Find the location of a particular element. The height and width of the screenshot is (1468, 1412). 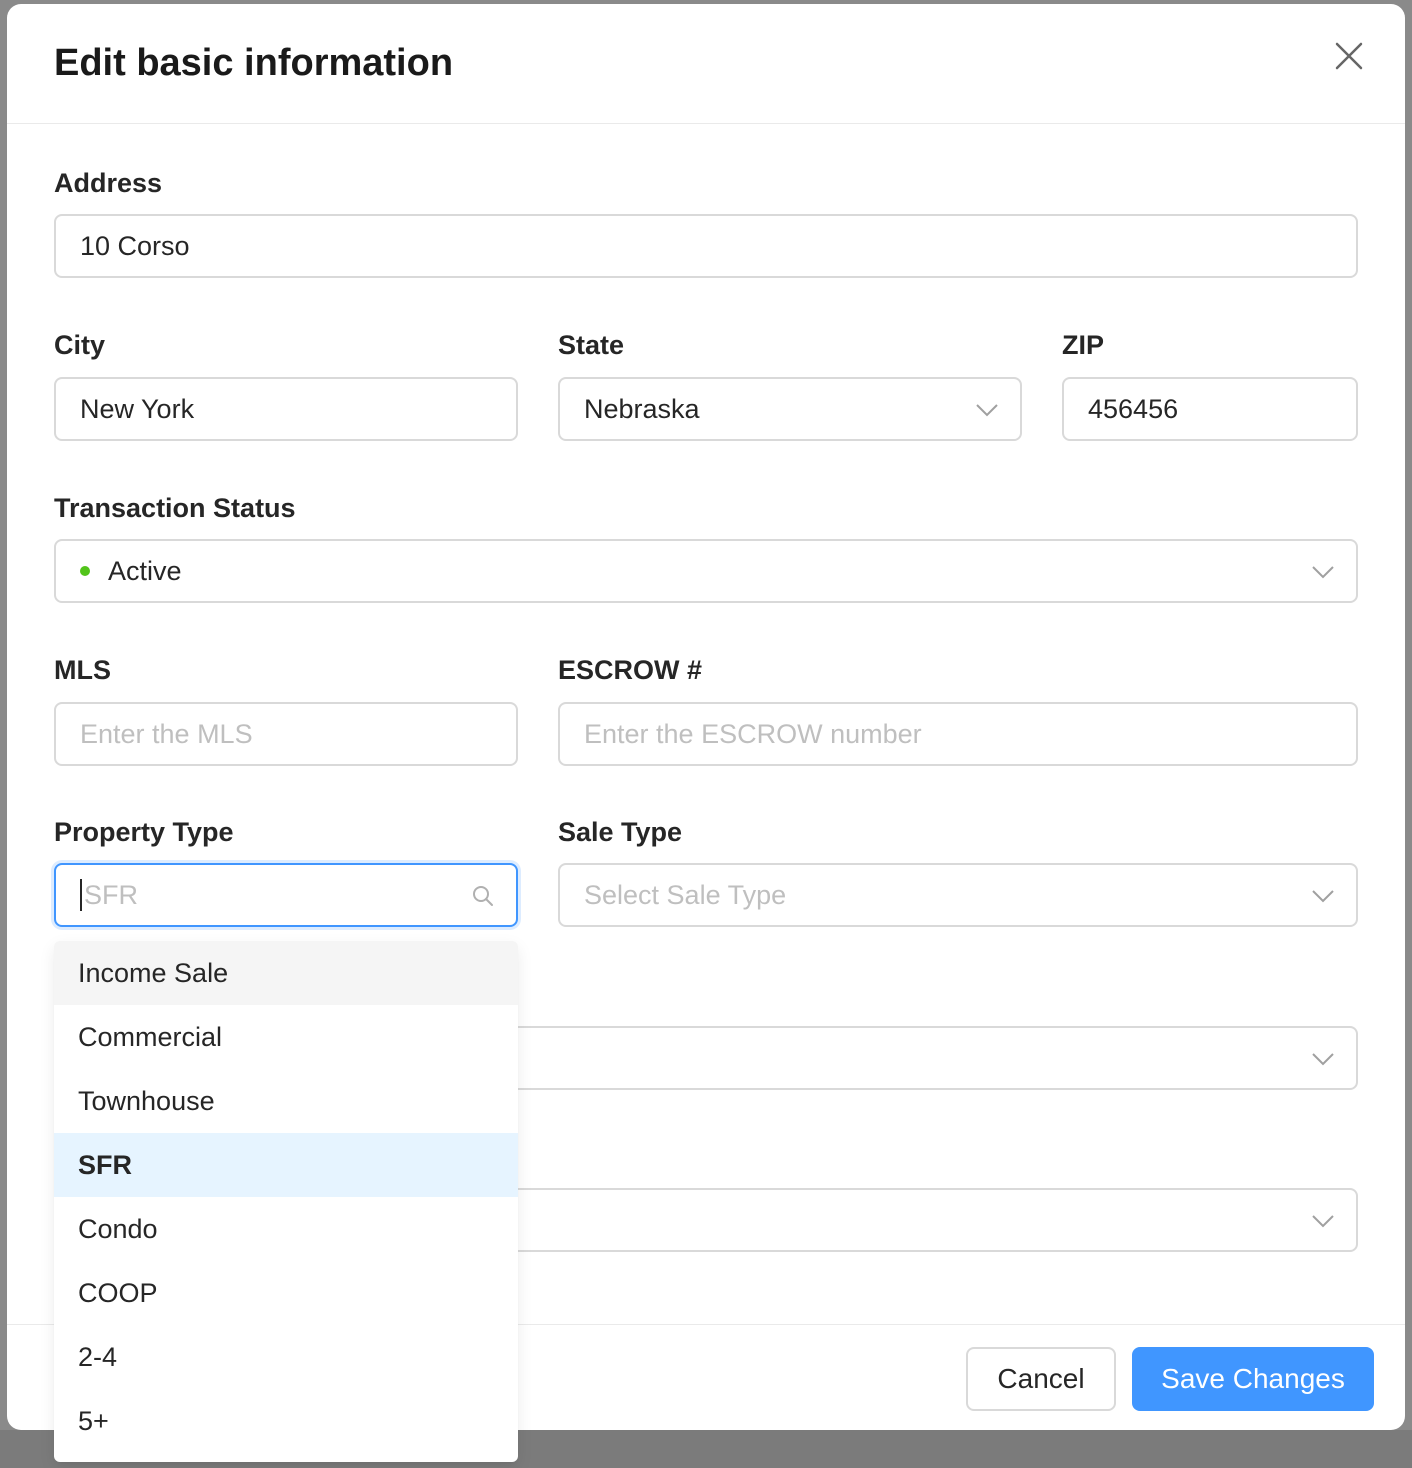

mls-placeholder: Enter the MLS is located at coordinates (166, 733).